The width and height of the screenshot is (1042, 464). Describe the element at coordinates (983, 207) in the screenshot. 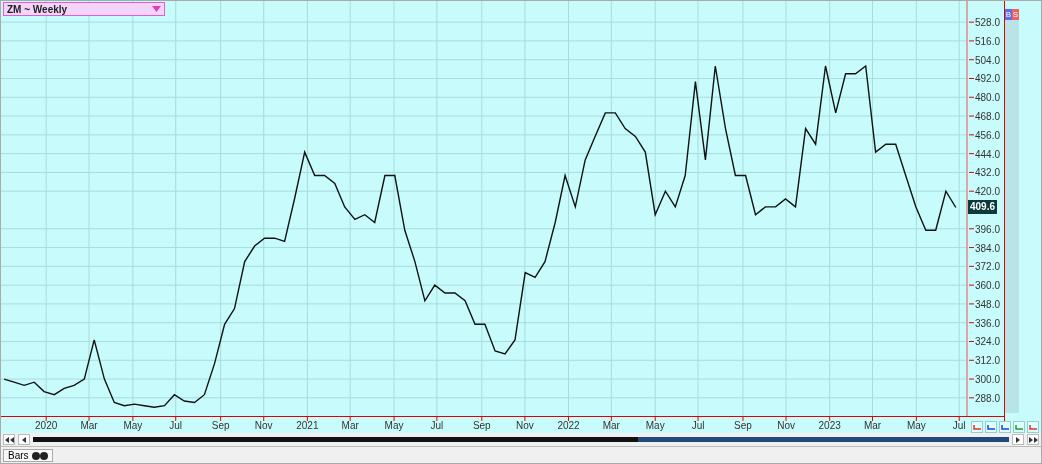

I see `last-price-label: 409.6` at that location.